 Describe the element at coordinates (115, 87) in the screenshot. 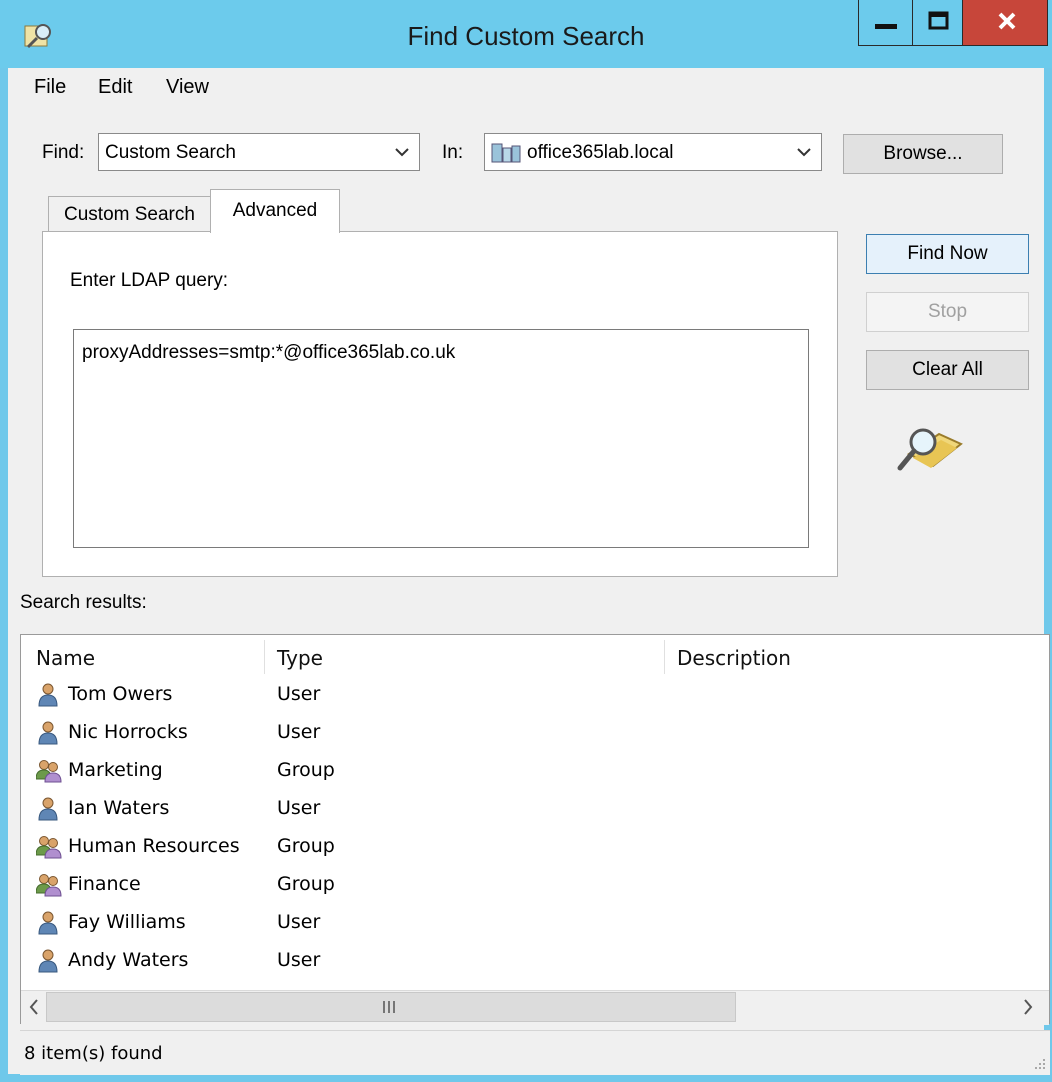

I see `menu-edit: Edit` at that location.